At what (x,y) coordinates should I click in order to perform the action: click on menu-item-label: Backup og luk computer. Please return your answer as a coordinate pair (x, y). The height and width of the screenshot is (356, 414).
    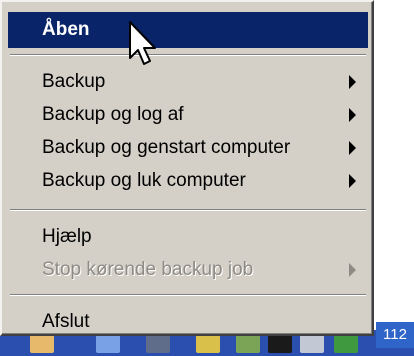
    Looking at the image, I should click on (144, 180).